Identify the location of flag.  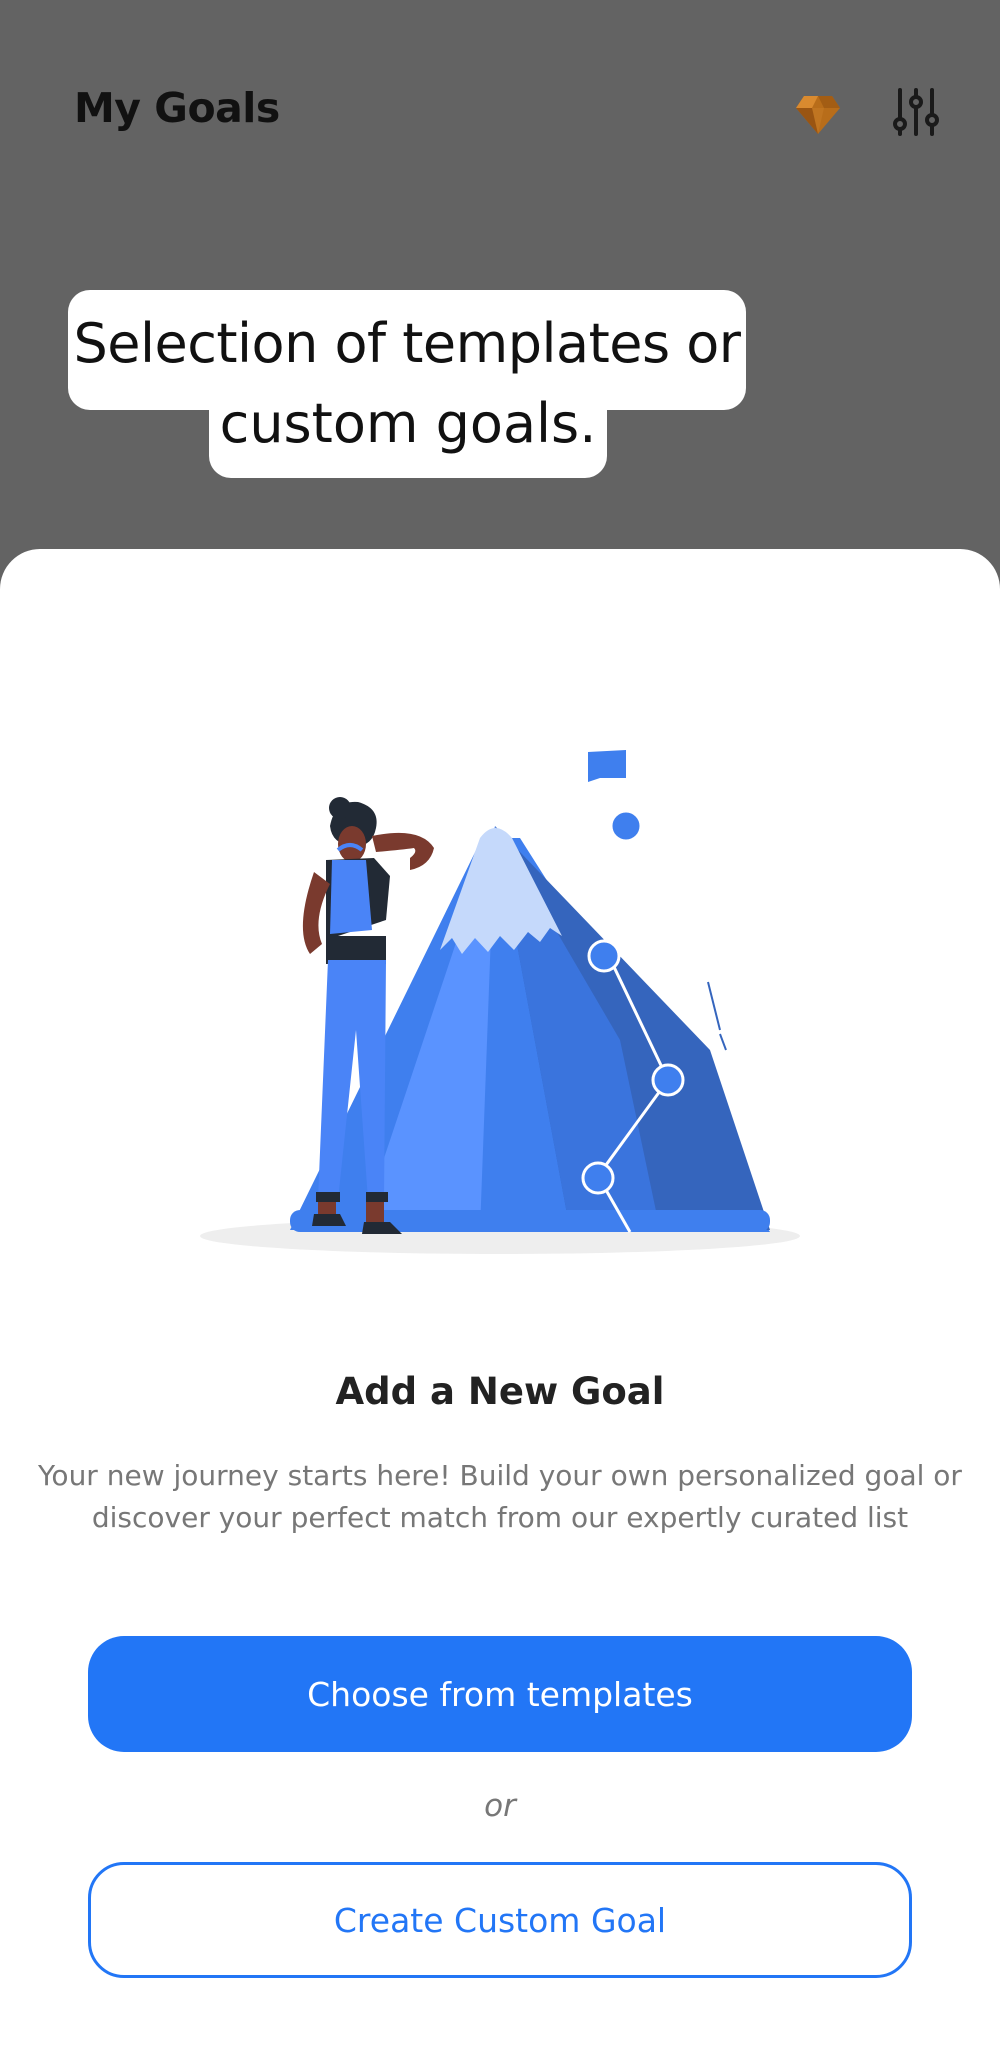
(608, 781).